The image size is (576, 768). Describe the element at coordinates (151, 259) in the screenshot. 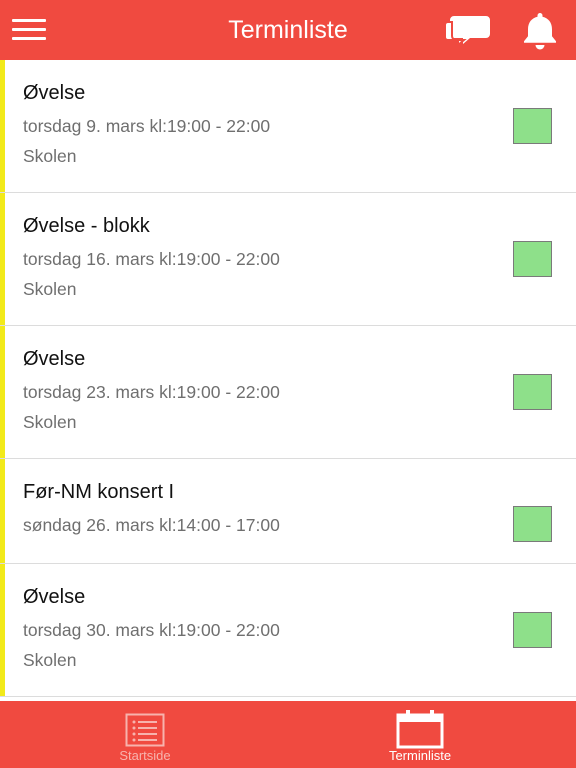

I see `event-datetime: torsdag 16. mars kl:19:00 - 22:00` at that location.